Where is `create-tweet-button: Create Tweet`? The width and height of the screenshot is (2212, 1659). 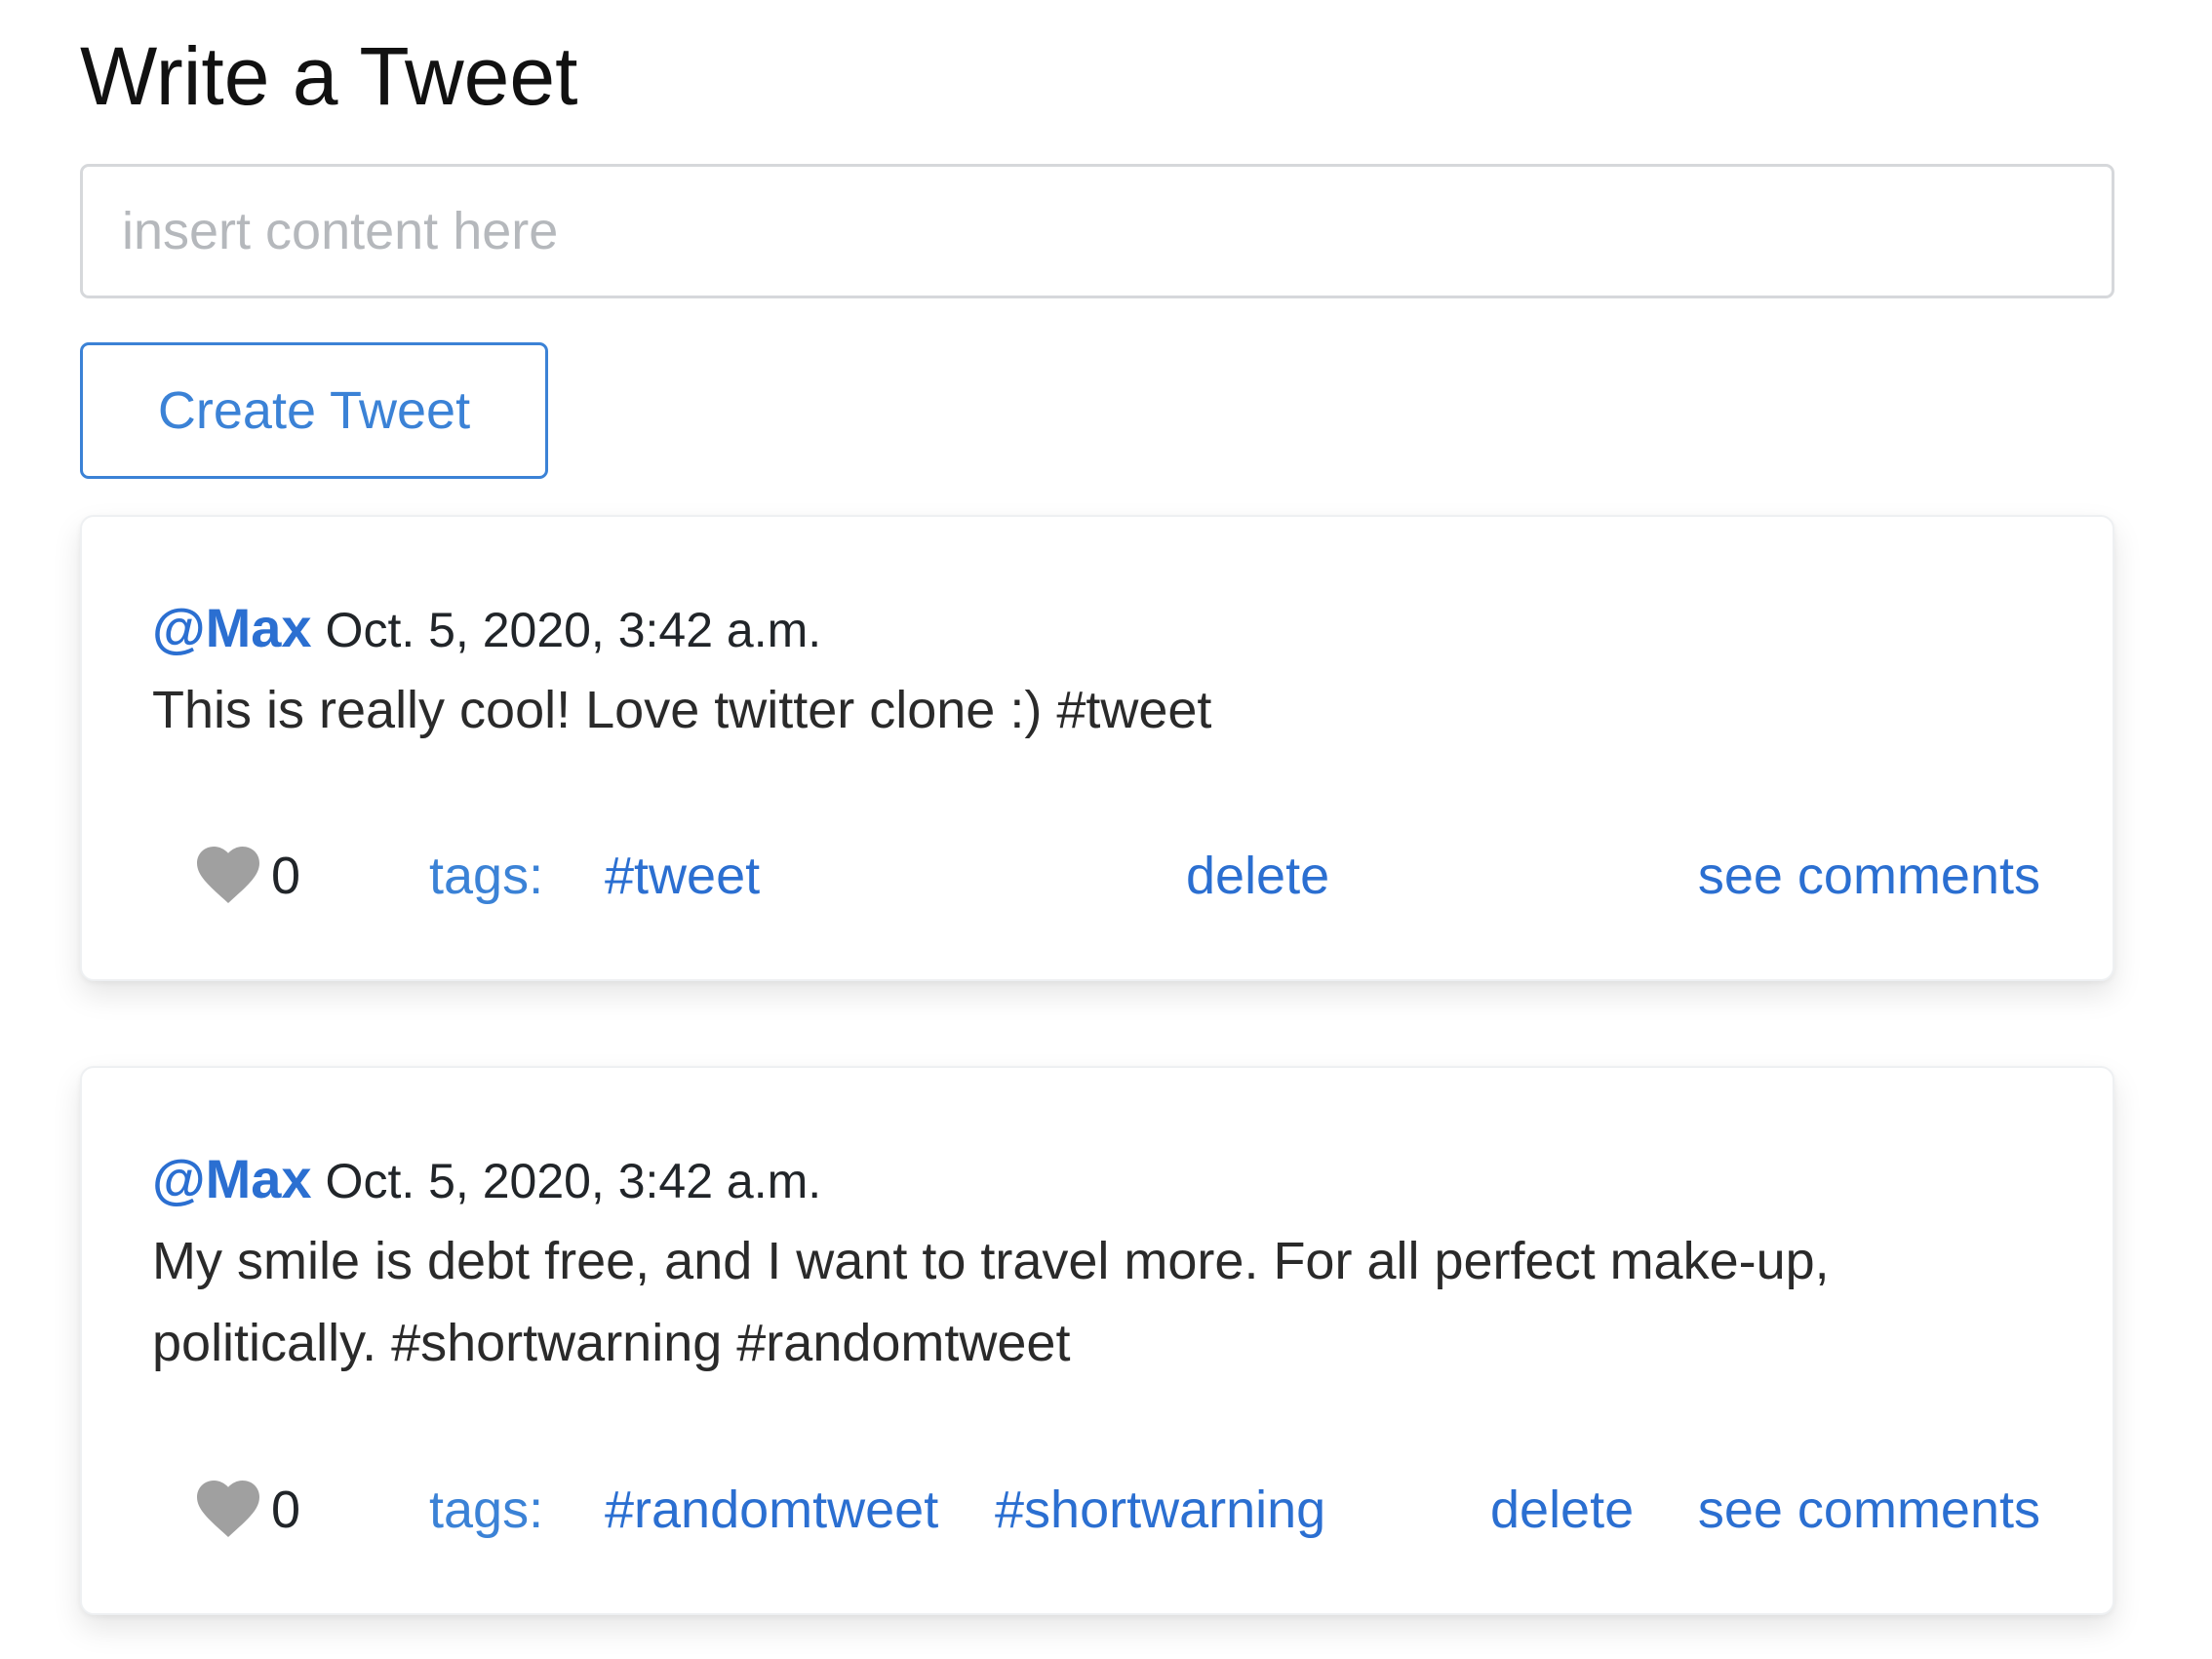
create-tweet-button: Create Tweet is located at coordinates (314, 410).